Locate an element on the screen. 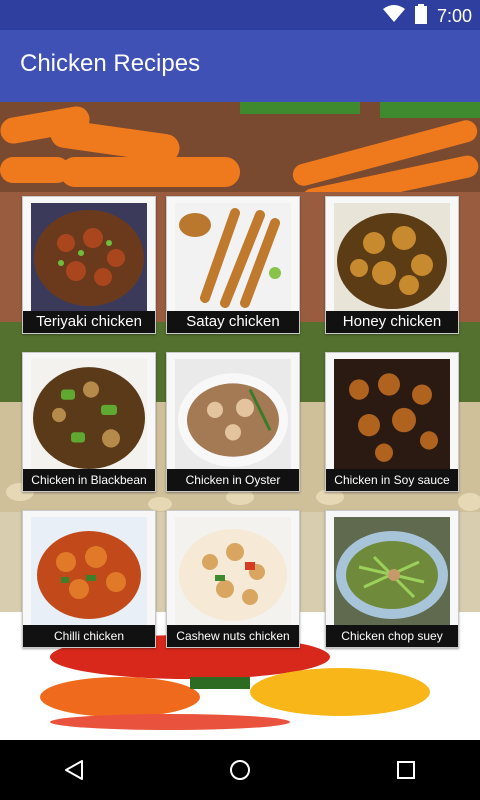 The width and height of the screenshot is (480, 800). recipe-card-label: Teriyaki chicken is located at coordinates (89, 322).